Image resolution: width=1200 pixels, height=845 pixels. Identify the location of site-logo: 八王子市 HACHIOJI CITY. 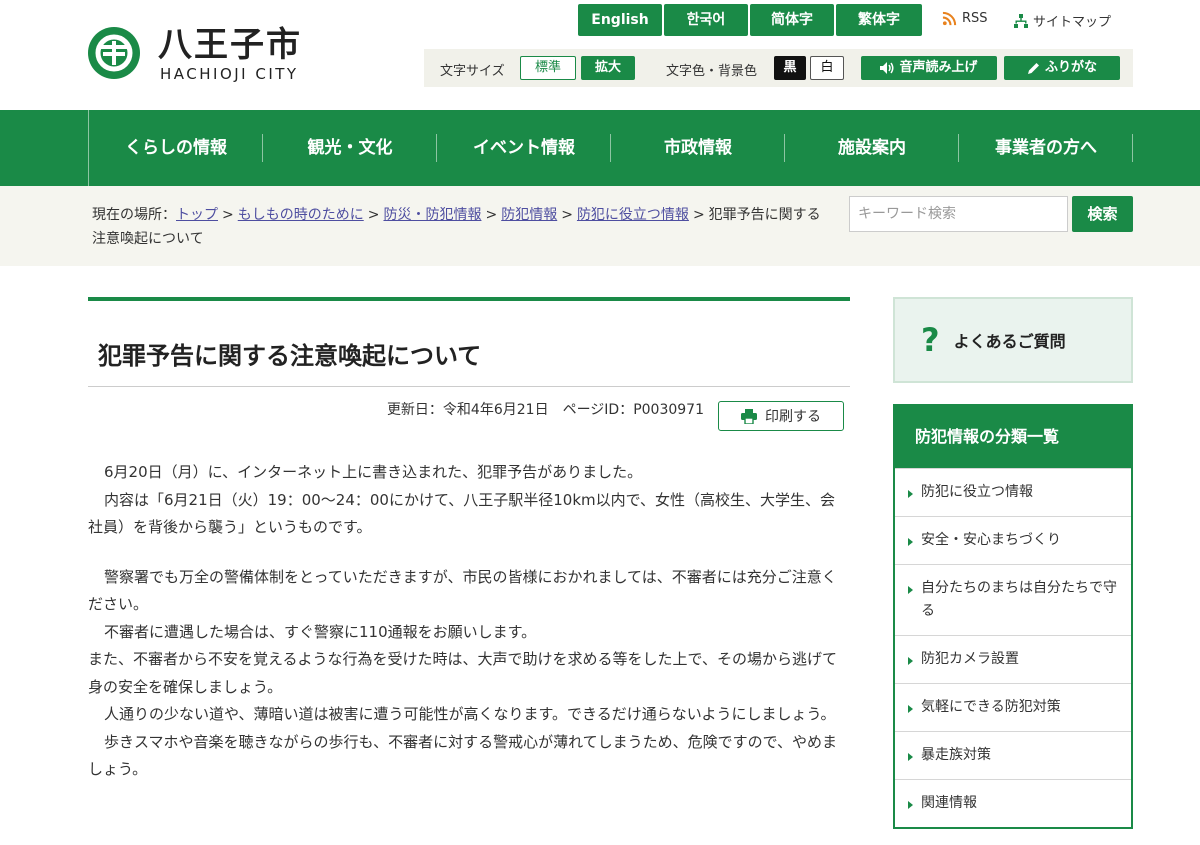
(208, 56).